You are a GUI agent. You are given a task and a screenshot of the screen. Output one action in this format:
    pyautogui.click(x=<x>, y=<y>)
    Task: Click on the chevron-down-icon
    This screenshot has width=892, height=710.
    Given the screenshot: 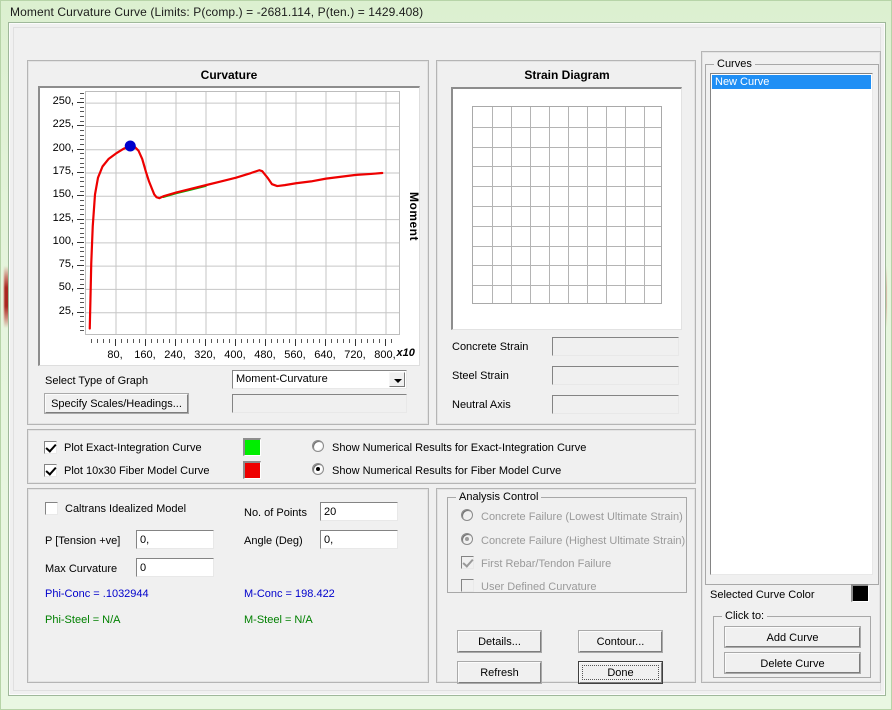 What is the action you would take?
    pyautogui.click(x=397, y=379)
    